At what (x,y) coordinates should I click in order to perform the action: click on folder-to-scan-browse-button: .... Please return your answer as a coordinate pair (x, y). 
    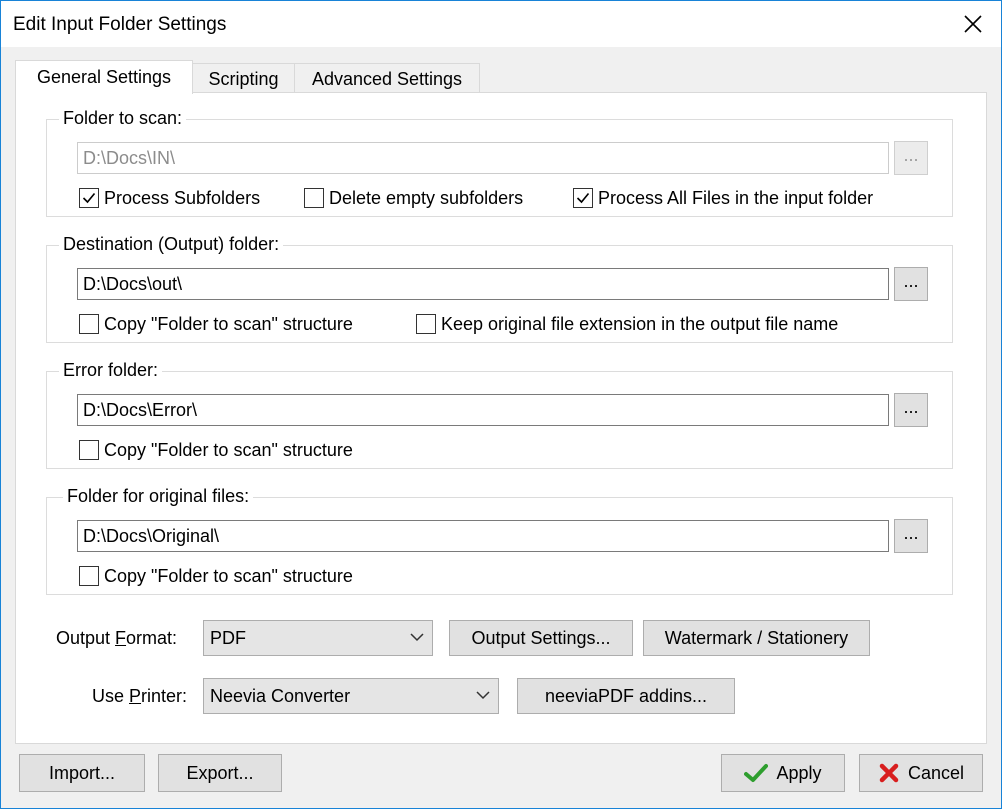
    Looking at the image, I should click on (911, 158).